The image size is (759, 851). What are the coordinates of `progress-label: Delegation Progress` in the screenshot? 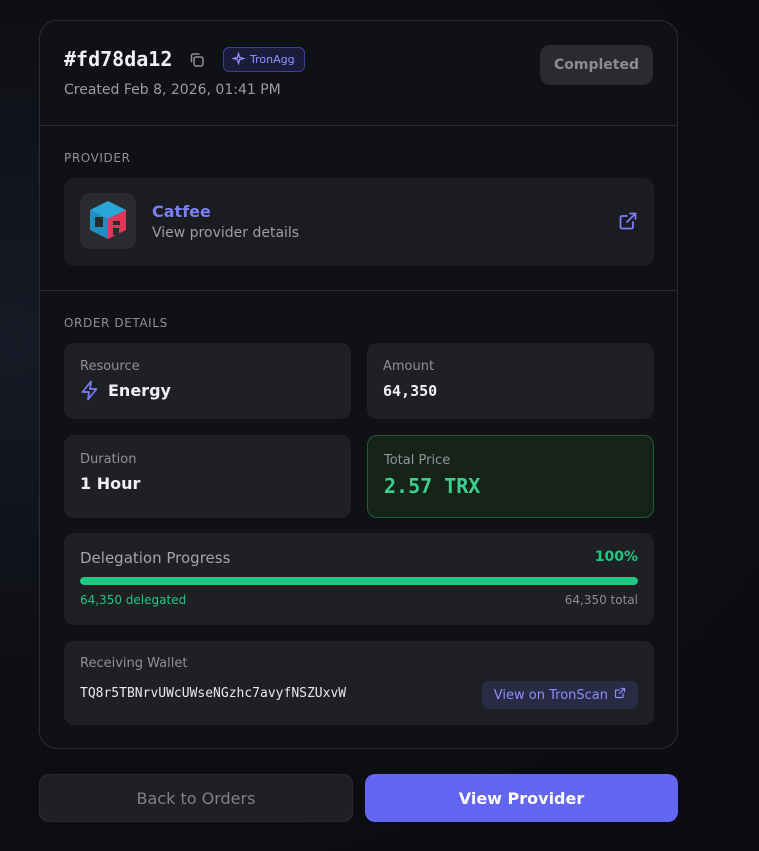 It's located at (155, 558).